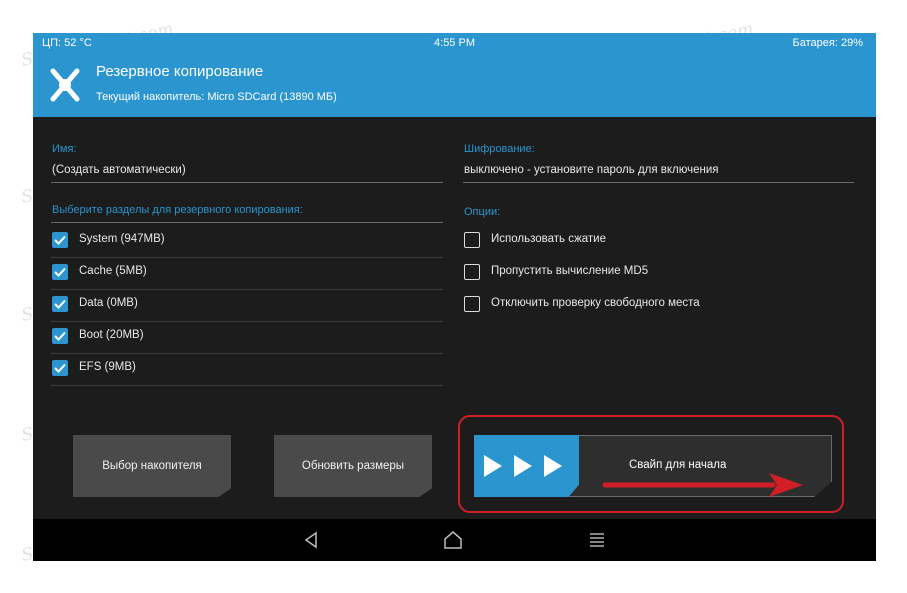  What do you see at coordinates (654, 273) in the screenshot?
I see `option-skip-md5: Пропустить вычисление MD5` at bounding box center [654, 273].